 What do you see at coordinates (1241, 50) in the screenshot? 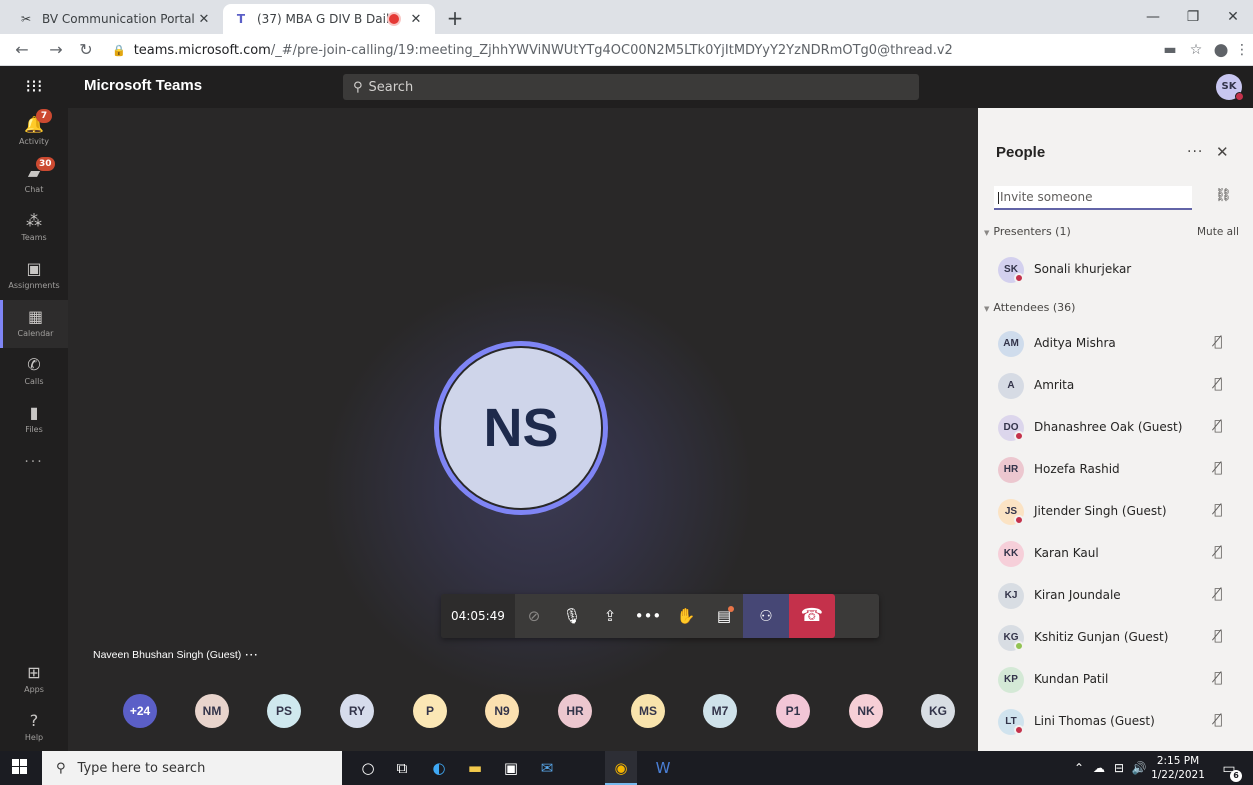
I see `browser-menu-icon: ⋮` at bounding box center [1241, 50].